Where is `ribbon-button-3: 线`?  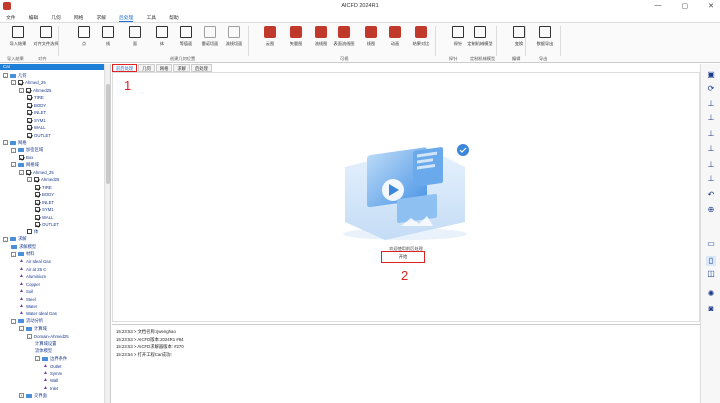
ribbon-button-3: 线 is located at coordinates (108, 36).